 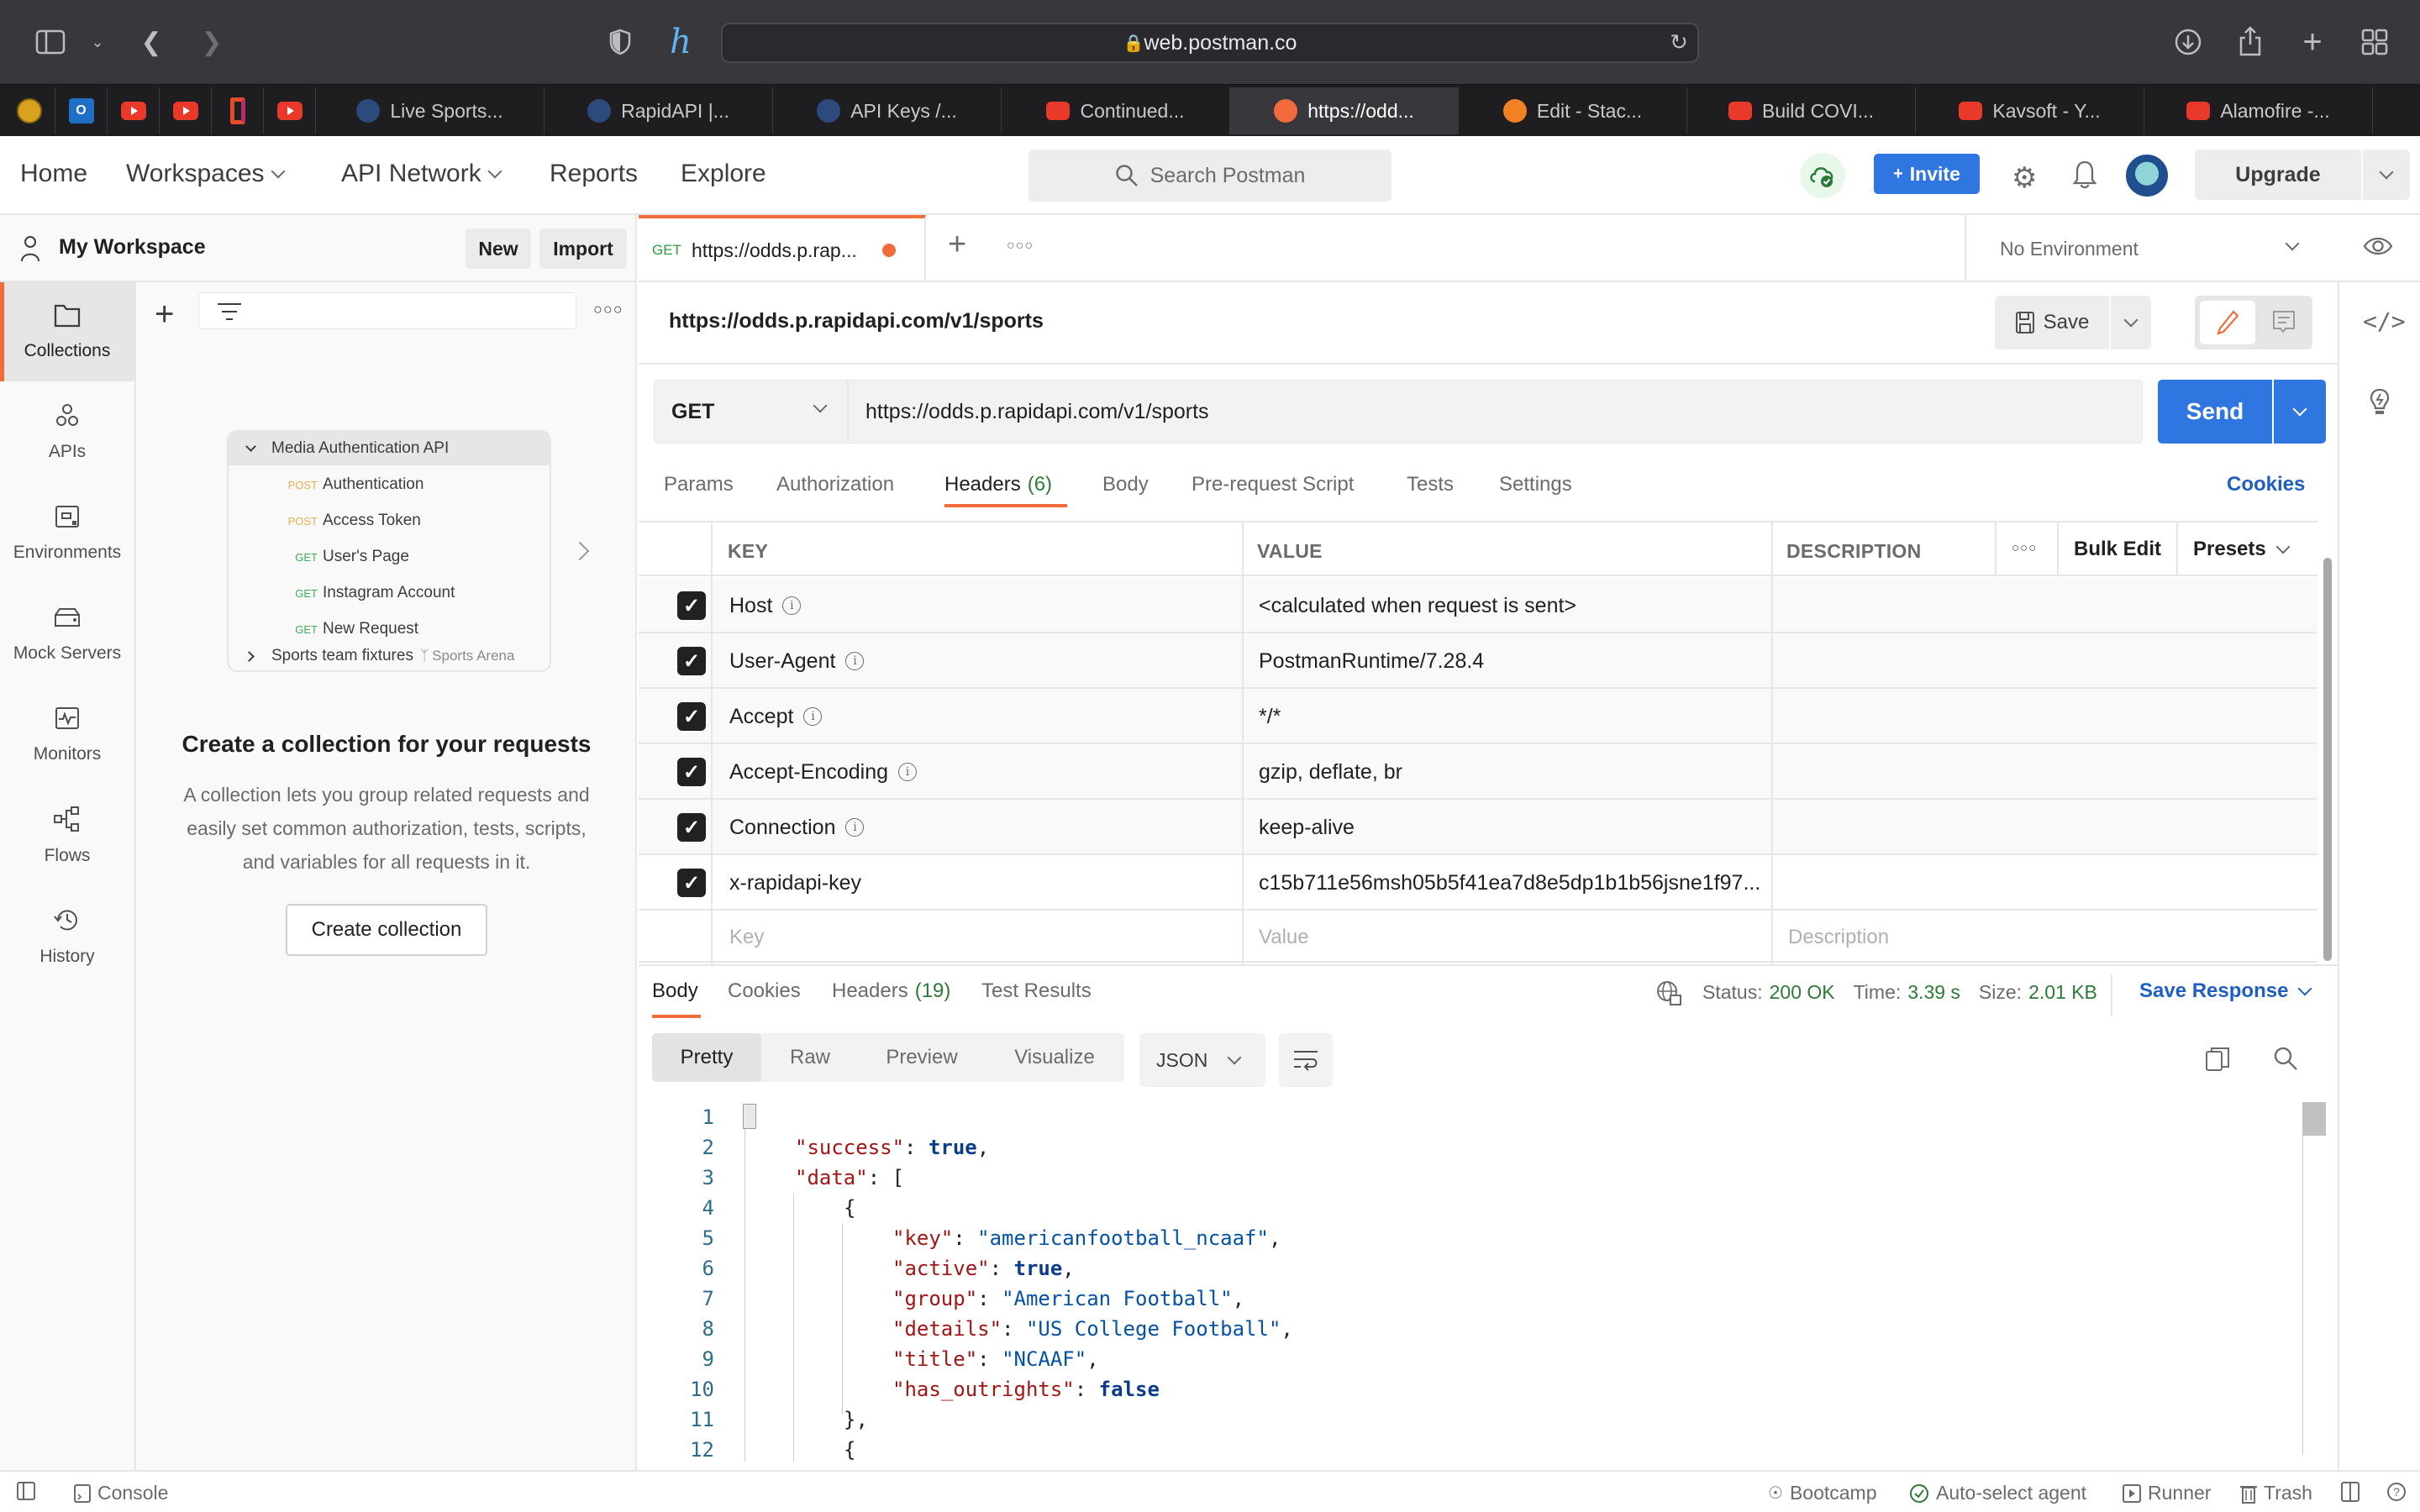 What do you see at coordinates (212, 42) in the screenshot?
I see `forward-icon: ❯` at bounding box center [212, 42].